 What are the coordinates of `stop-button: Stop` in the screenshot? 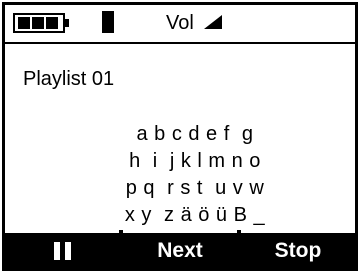 It's located at (298, 249).